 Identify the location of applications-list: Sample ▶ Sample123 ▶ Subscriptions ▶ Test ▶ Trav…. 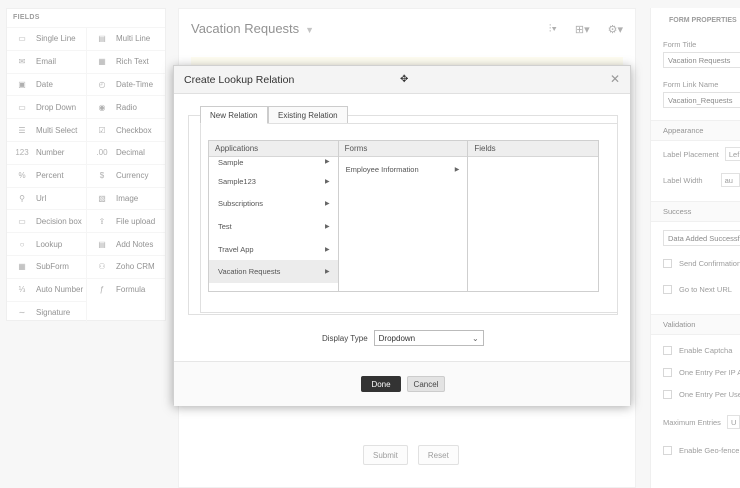
(273, 220).